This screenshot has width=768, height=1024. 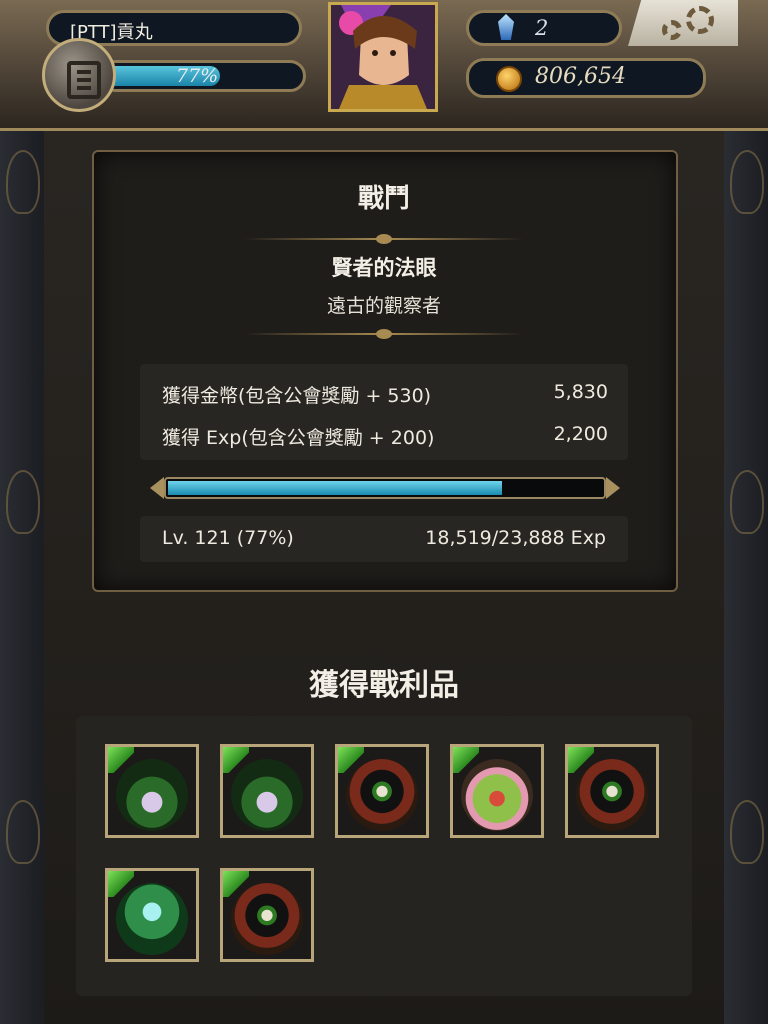 What do you see at coordinates (383, 199) in the screenshot?
I see `battle-title: 戰鬥` at bounding box center [383, 199].